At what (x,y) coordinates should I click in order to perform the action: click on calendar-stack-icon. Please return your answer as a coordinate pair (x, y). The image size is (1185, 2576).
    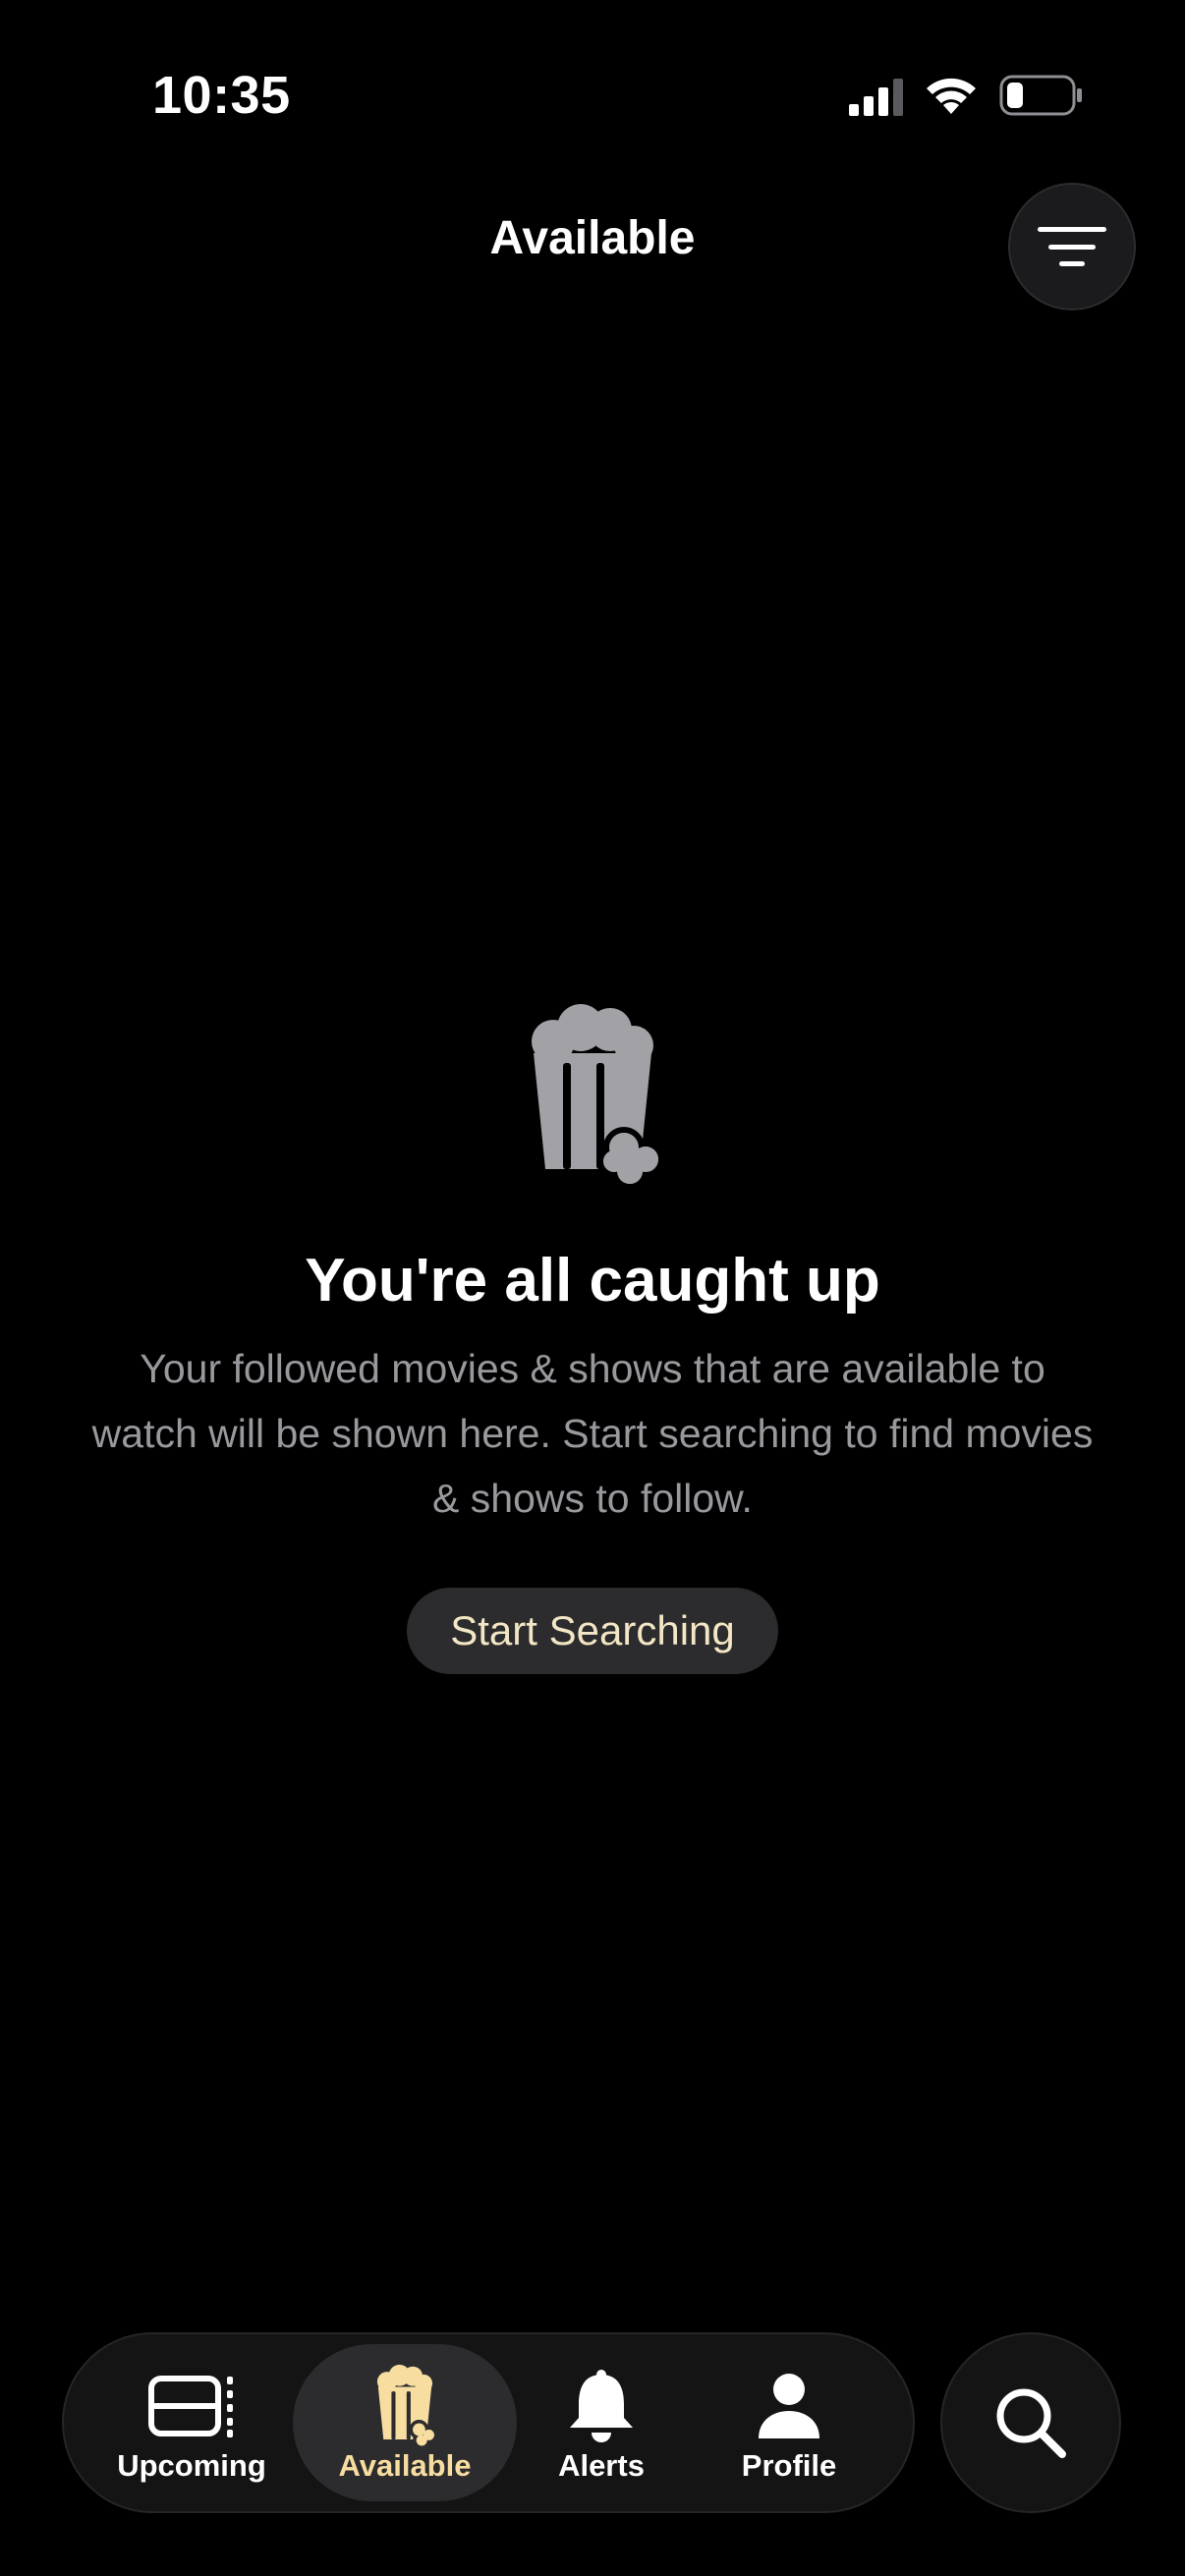
    Looking at the image, I should click on (191, 2406).